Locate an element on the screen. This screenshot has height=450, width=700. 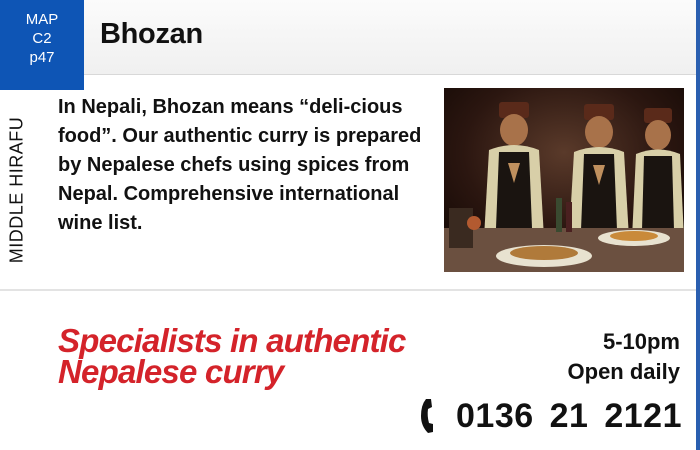
area-label: MIDDLE HIRAFU is located at coordinates (16, 190).